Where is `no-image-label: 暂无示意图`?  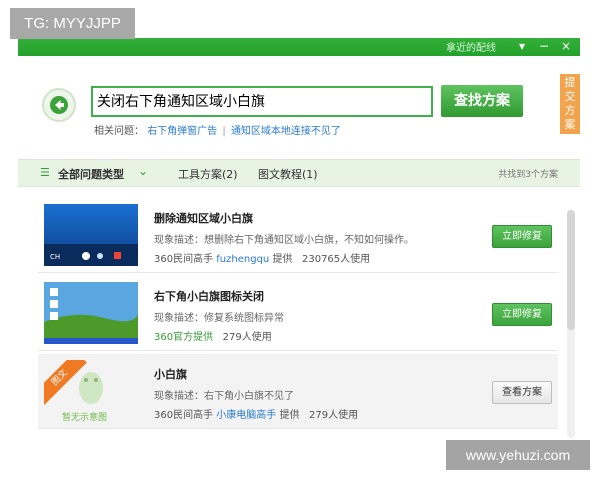
no-image-label: 暂无示意图 is located at coordinates (85, 417).